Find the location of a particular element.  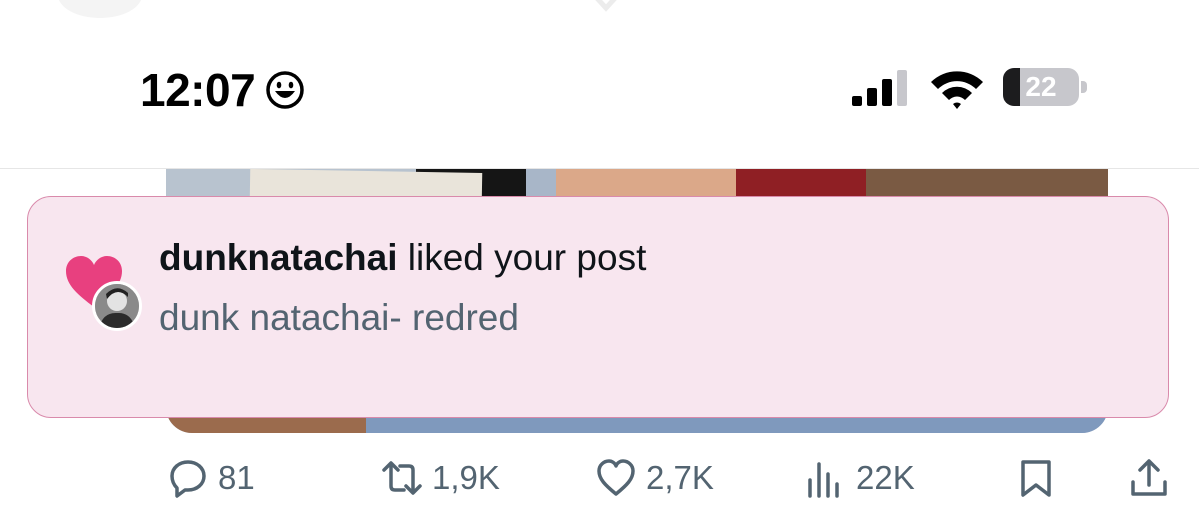

avatar is located at coordinates (117, 306).